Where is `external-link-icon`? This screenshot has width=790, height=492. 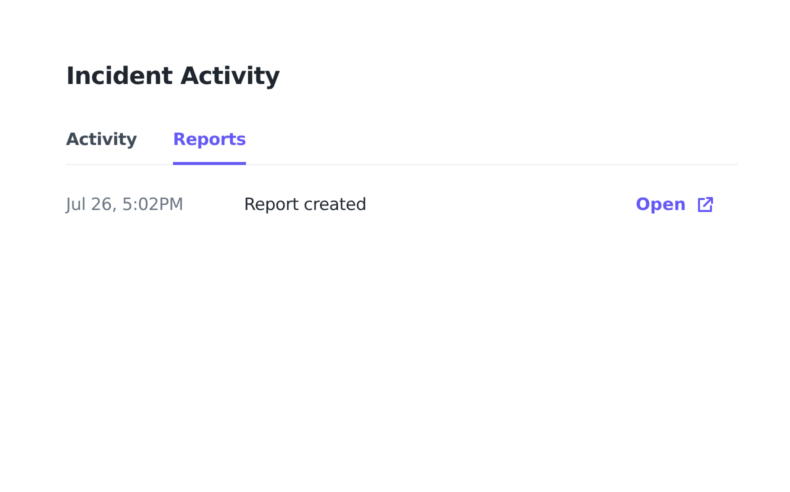 external-link-icon is located at coordinates (705, 205).